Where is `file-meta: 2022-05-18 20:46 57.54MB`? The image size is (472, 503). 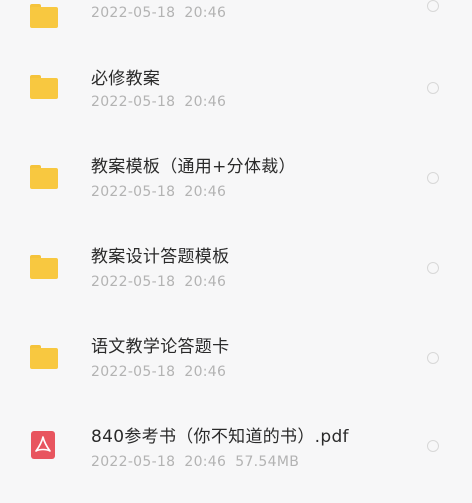
file-meta: 2022-05-18 20:46 57.54MB is located at coordinates (195, 462).